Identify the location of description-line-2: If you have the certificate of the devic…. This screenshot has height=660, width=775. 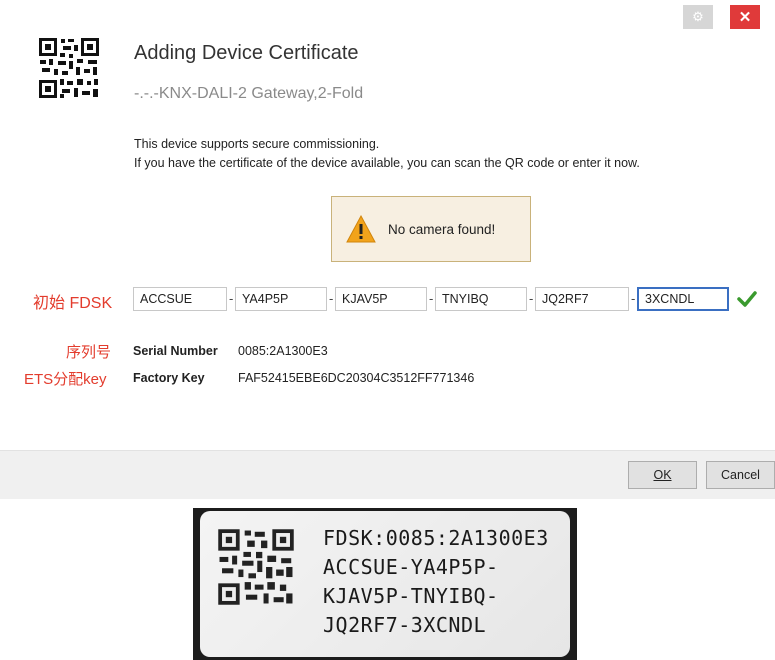
(387, 163).